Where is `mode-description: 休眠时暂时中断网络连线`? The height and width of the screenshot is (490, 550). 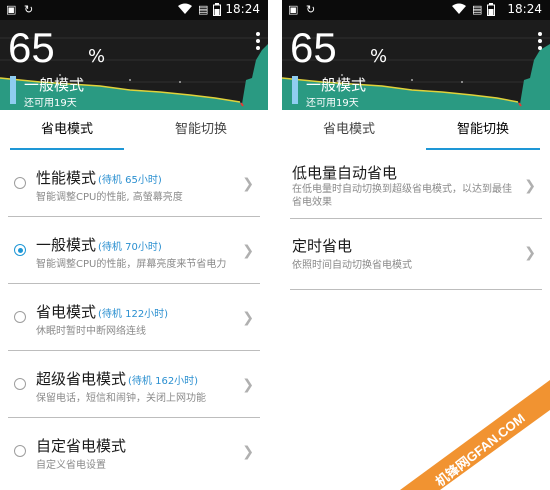 mode-description: 休眠时暂时中断网络连线 is located at coordinates (91, 331).